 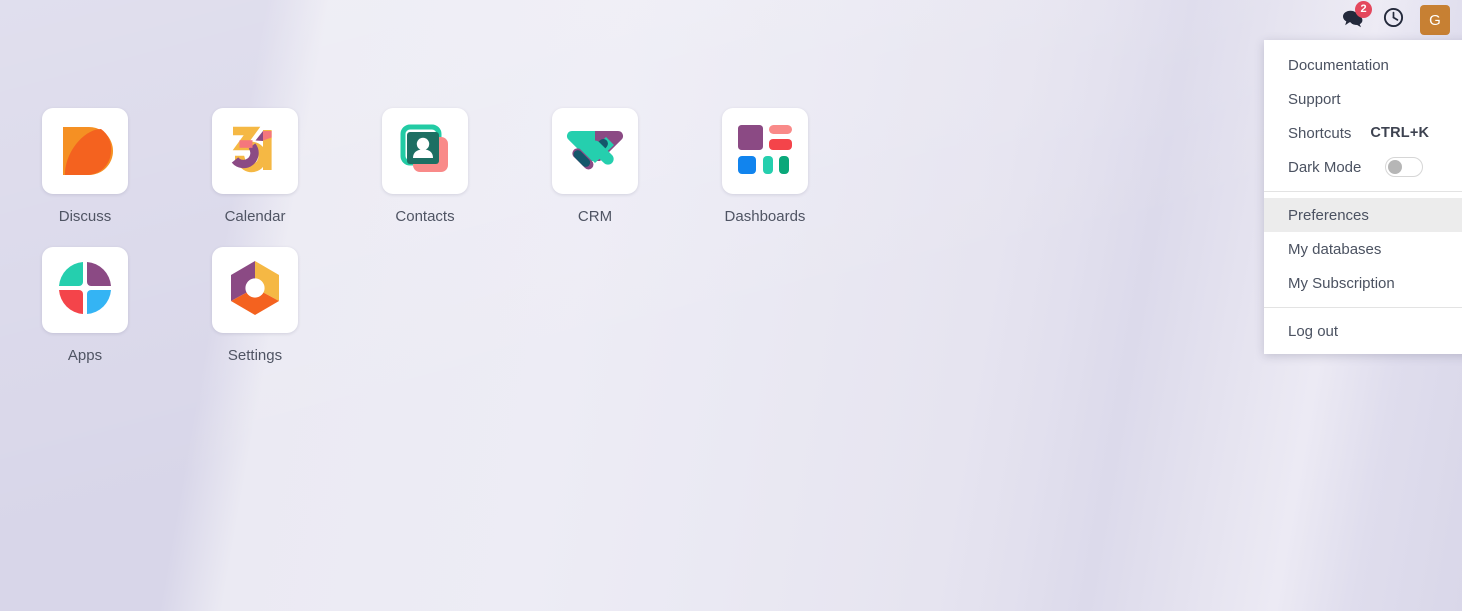 What do you see at coordinates (85, 355) in the screenshot?
I see `app-label: Apps` at bounding box center [85, 355].